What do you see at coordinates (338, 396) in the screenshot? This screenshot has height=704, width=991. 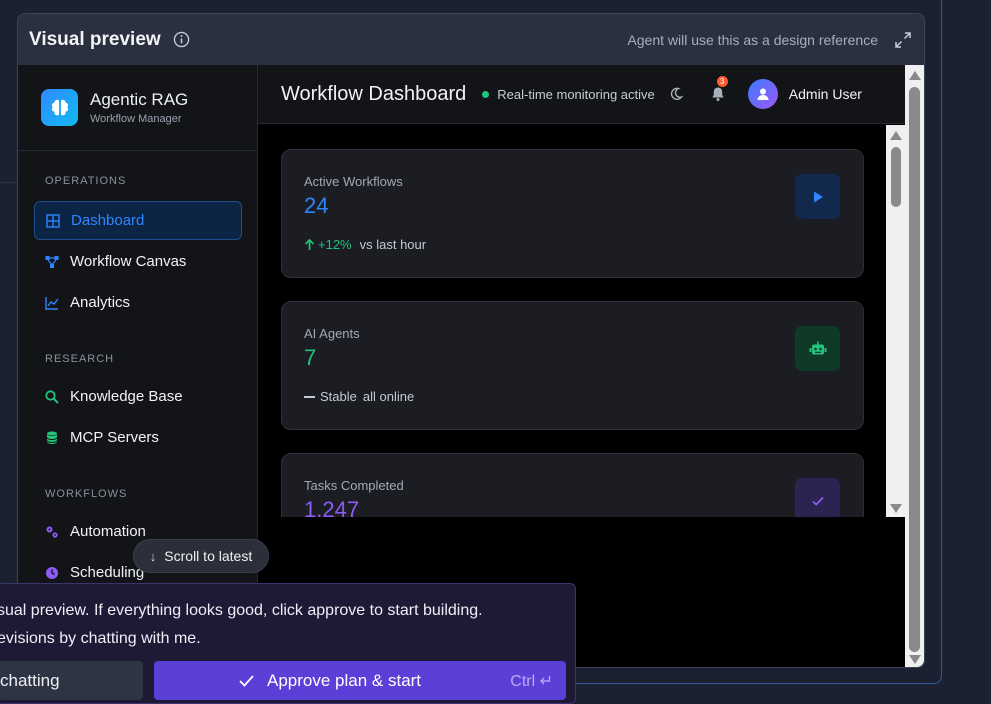 I see `trend-value: Stable` at bounding box center [338, 396].